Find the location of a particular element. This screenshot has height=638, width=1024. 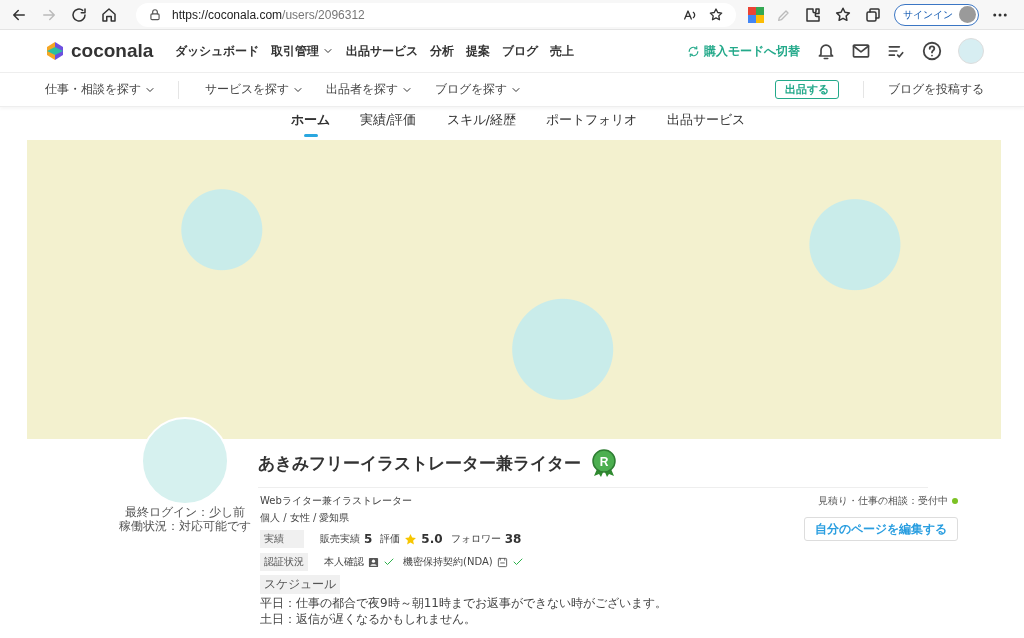

nav-link: 提案 is located at coordinates (478, 51).